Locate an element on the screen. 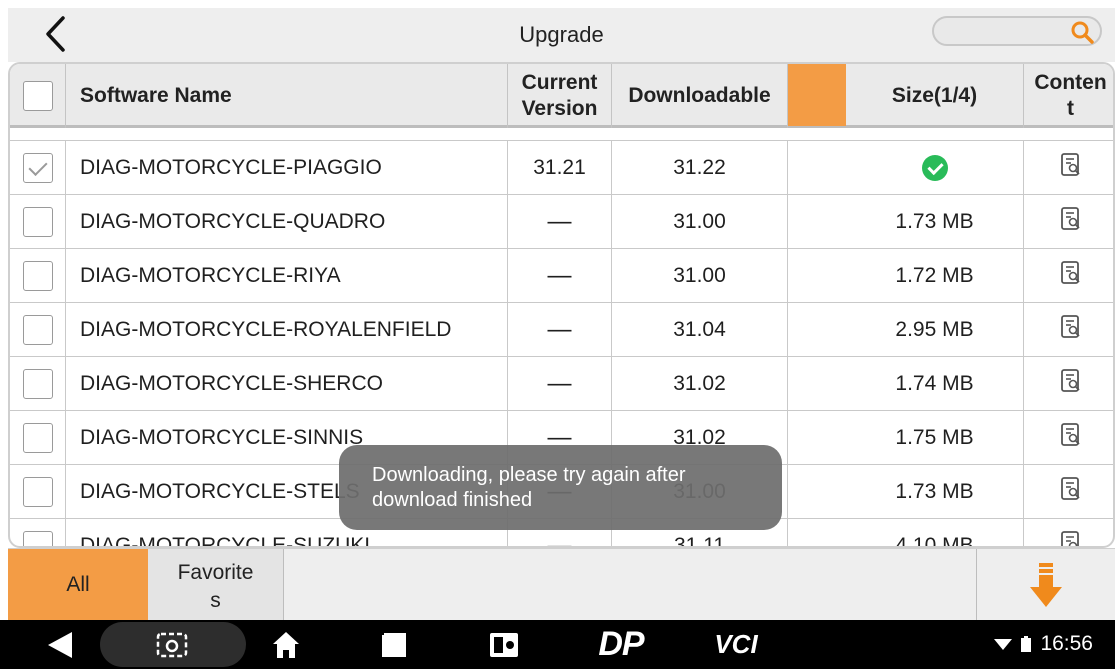 Image resolution: width=1115 pixels, height=669 pixels. nav-back-icon is located at coordinates (60, 644).